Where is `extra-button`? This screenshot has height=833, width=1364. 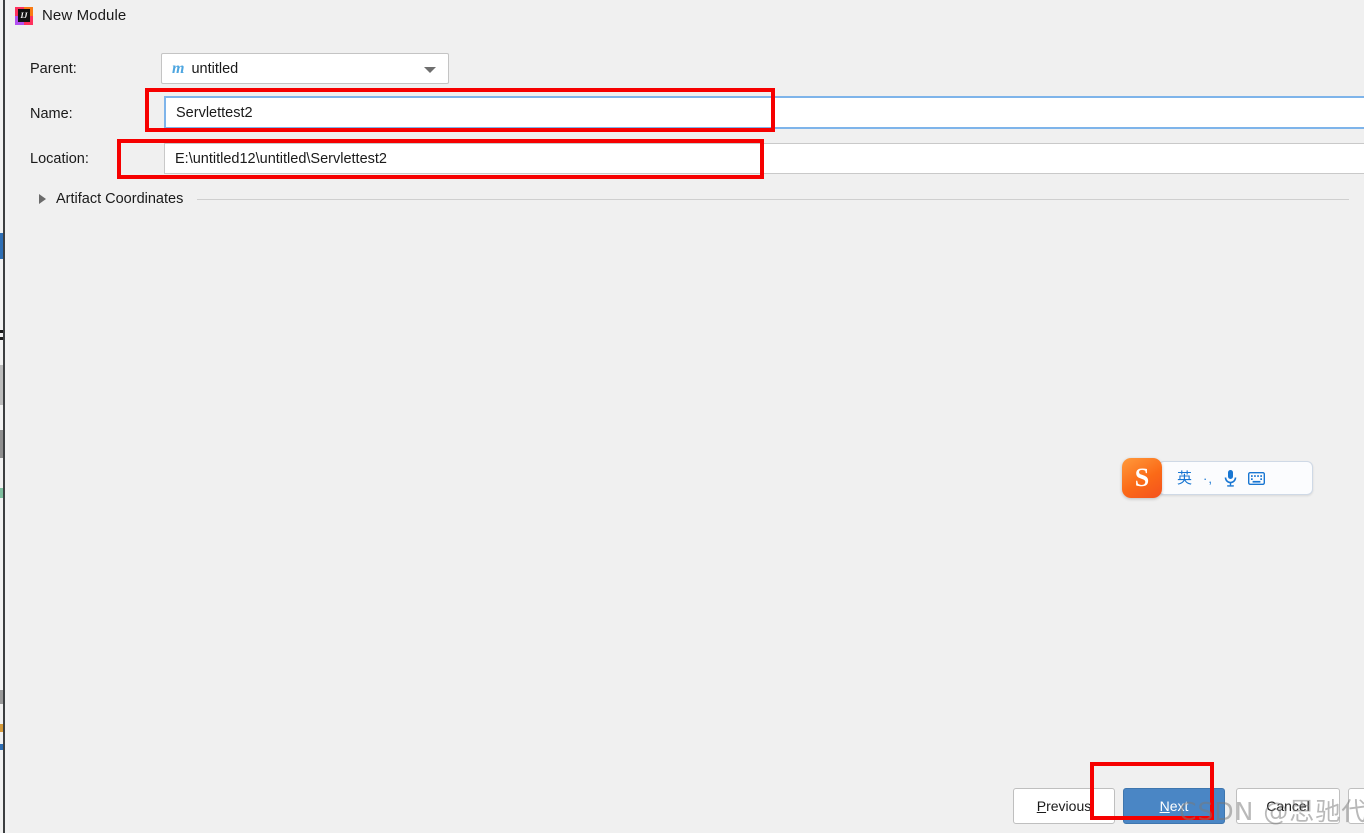
extra-button is located at coordinates (1356, 806).